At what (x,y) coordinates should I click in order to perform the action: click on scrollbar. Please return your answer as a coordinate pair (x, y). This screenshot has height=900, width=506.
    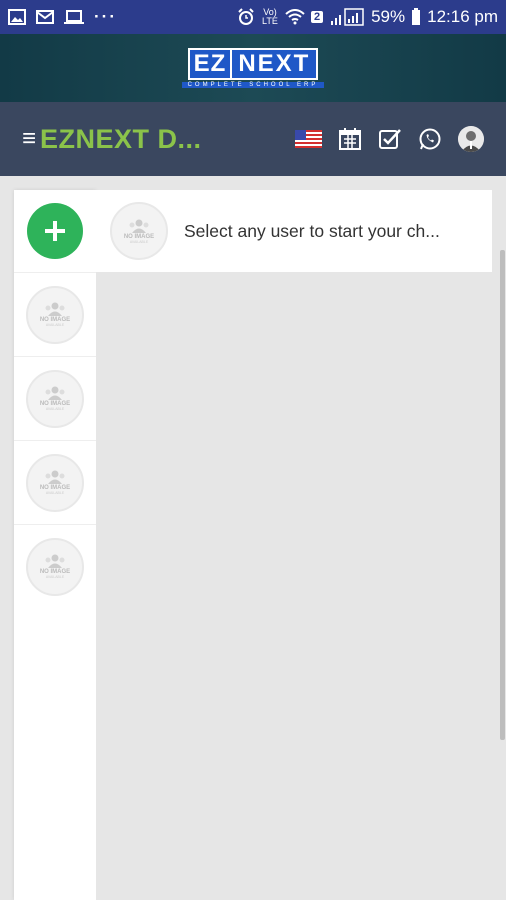
    Looking at the image, I should click on (502, 495).